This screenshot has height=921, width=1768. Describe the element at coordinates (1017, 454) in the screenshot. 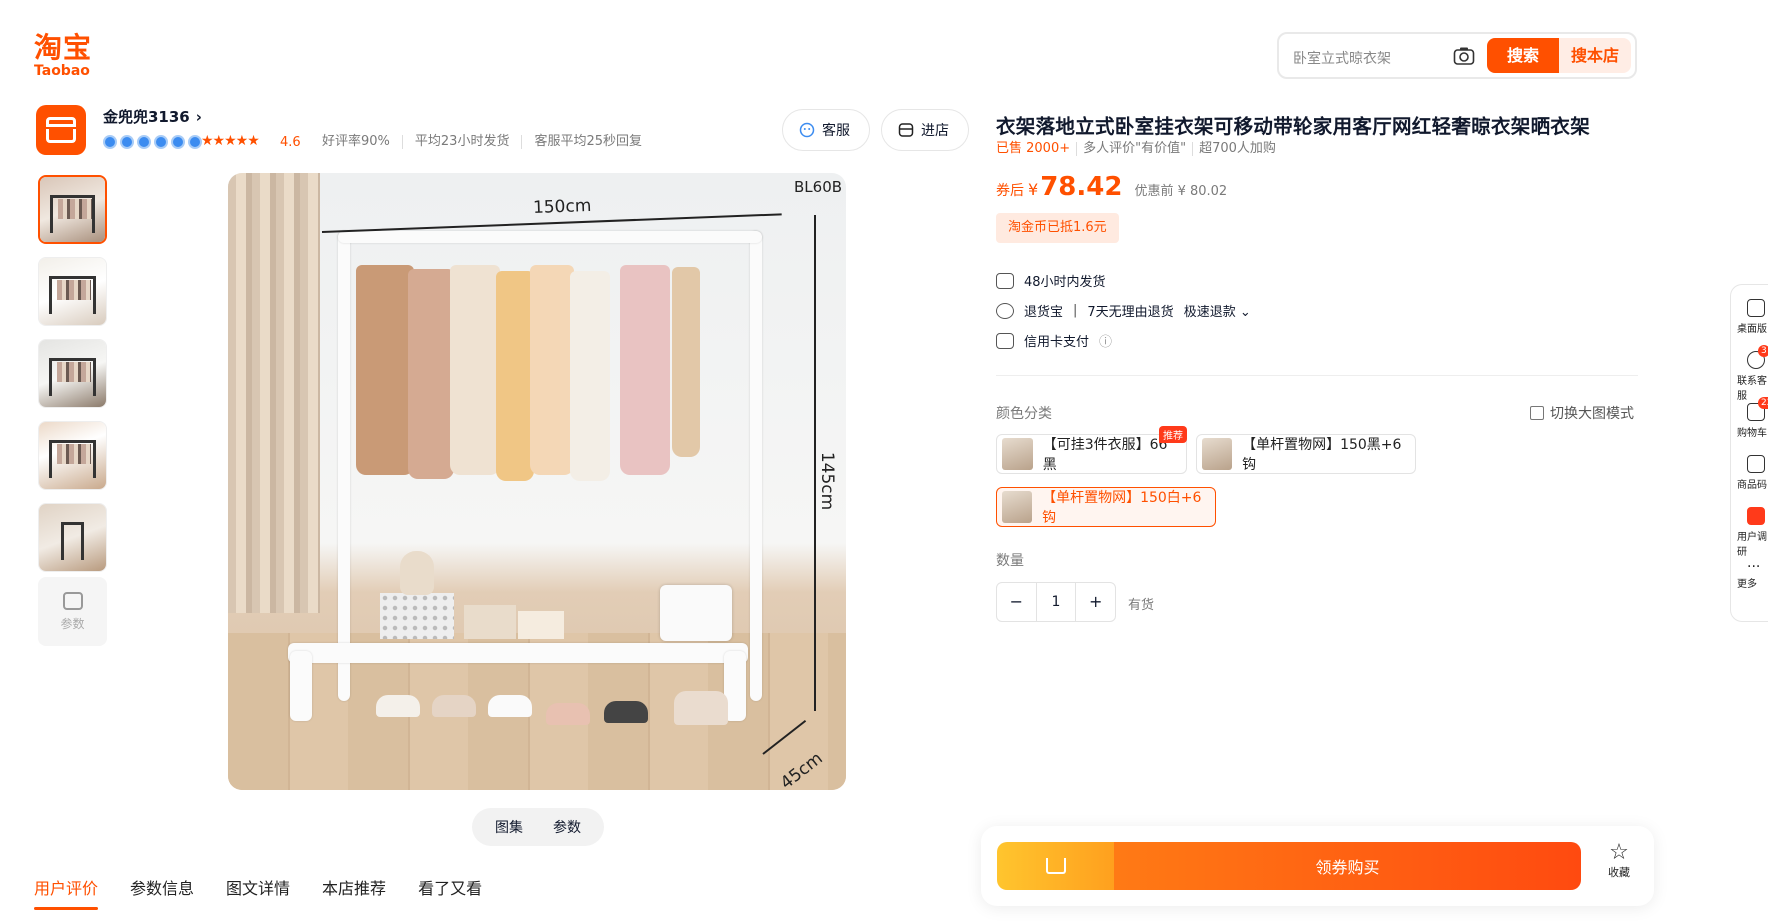

I see `sku-thumb` at that location.